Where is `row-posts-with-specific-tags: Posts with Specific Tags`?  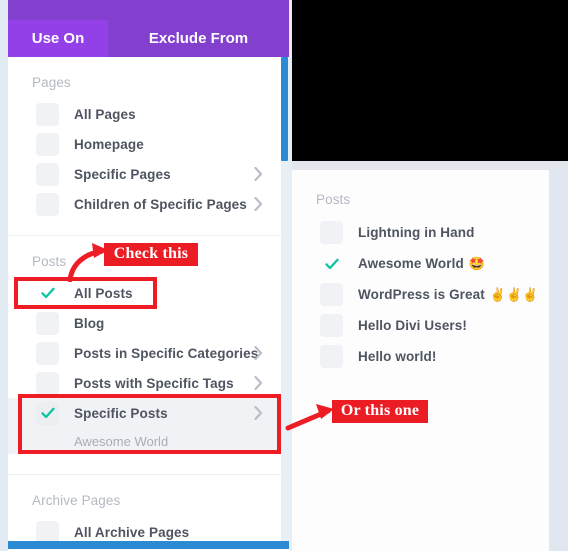 row-posts-with-specific-tags: Posts with Specific Tags is located at coordinates (144, 383).